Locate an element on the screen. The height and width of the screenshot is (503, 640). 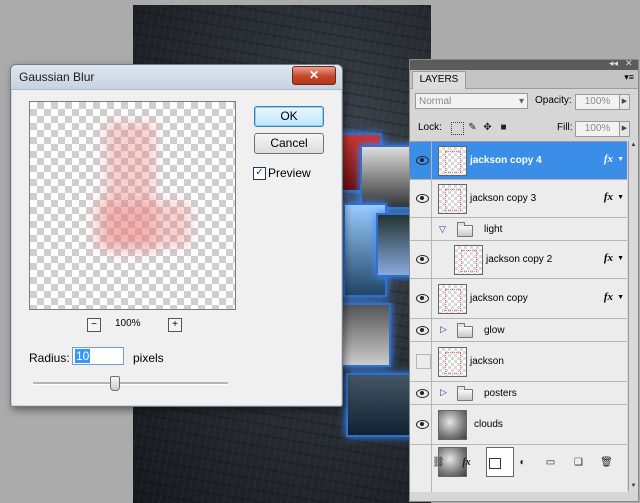
layer-name: light is located at coordinates (493, 229).